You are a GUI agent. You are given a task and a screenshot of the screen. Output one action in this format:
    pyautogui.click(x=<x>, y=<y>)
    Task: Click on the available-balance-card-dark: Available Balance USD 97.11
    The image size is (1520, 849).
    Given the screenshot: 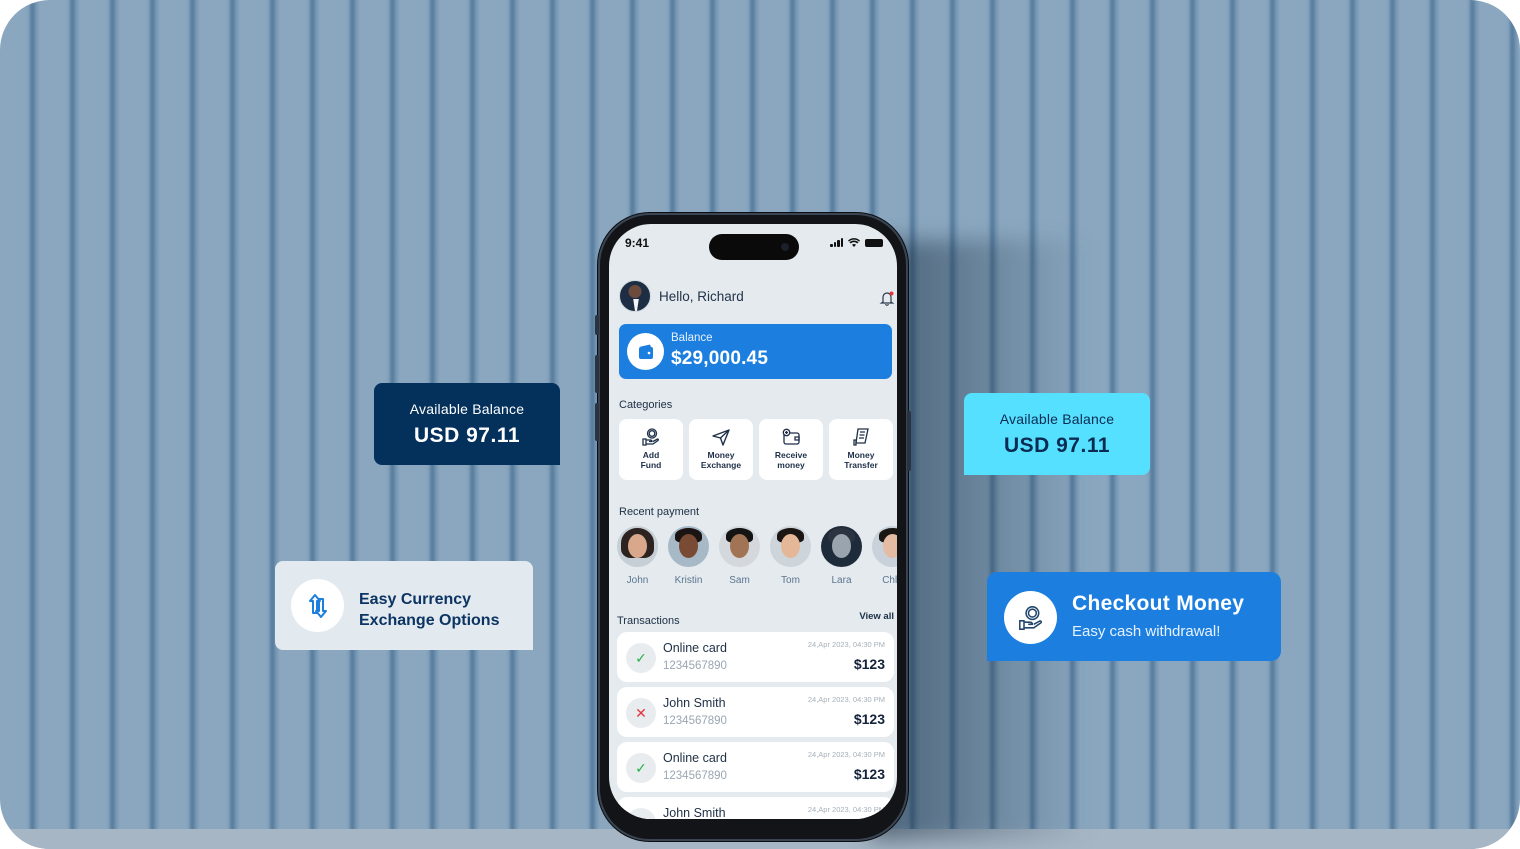 What is the action you would take?
    pyautogui.click(x=467, y=424)
    